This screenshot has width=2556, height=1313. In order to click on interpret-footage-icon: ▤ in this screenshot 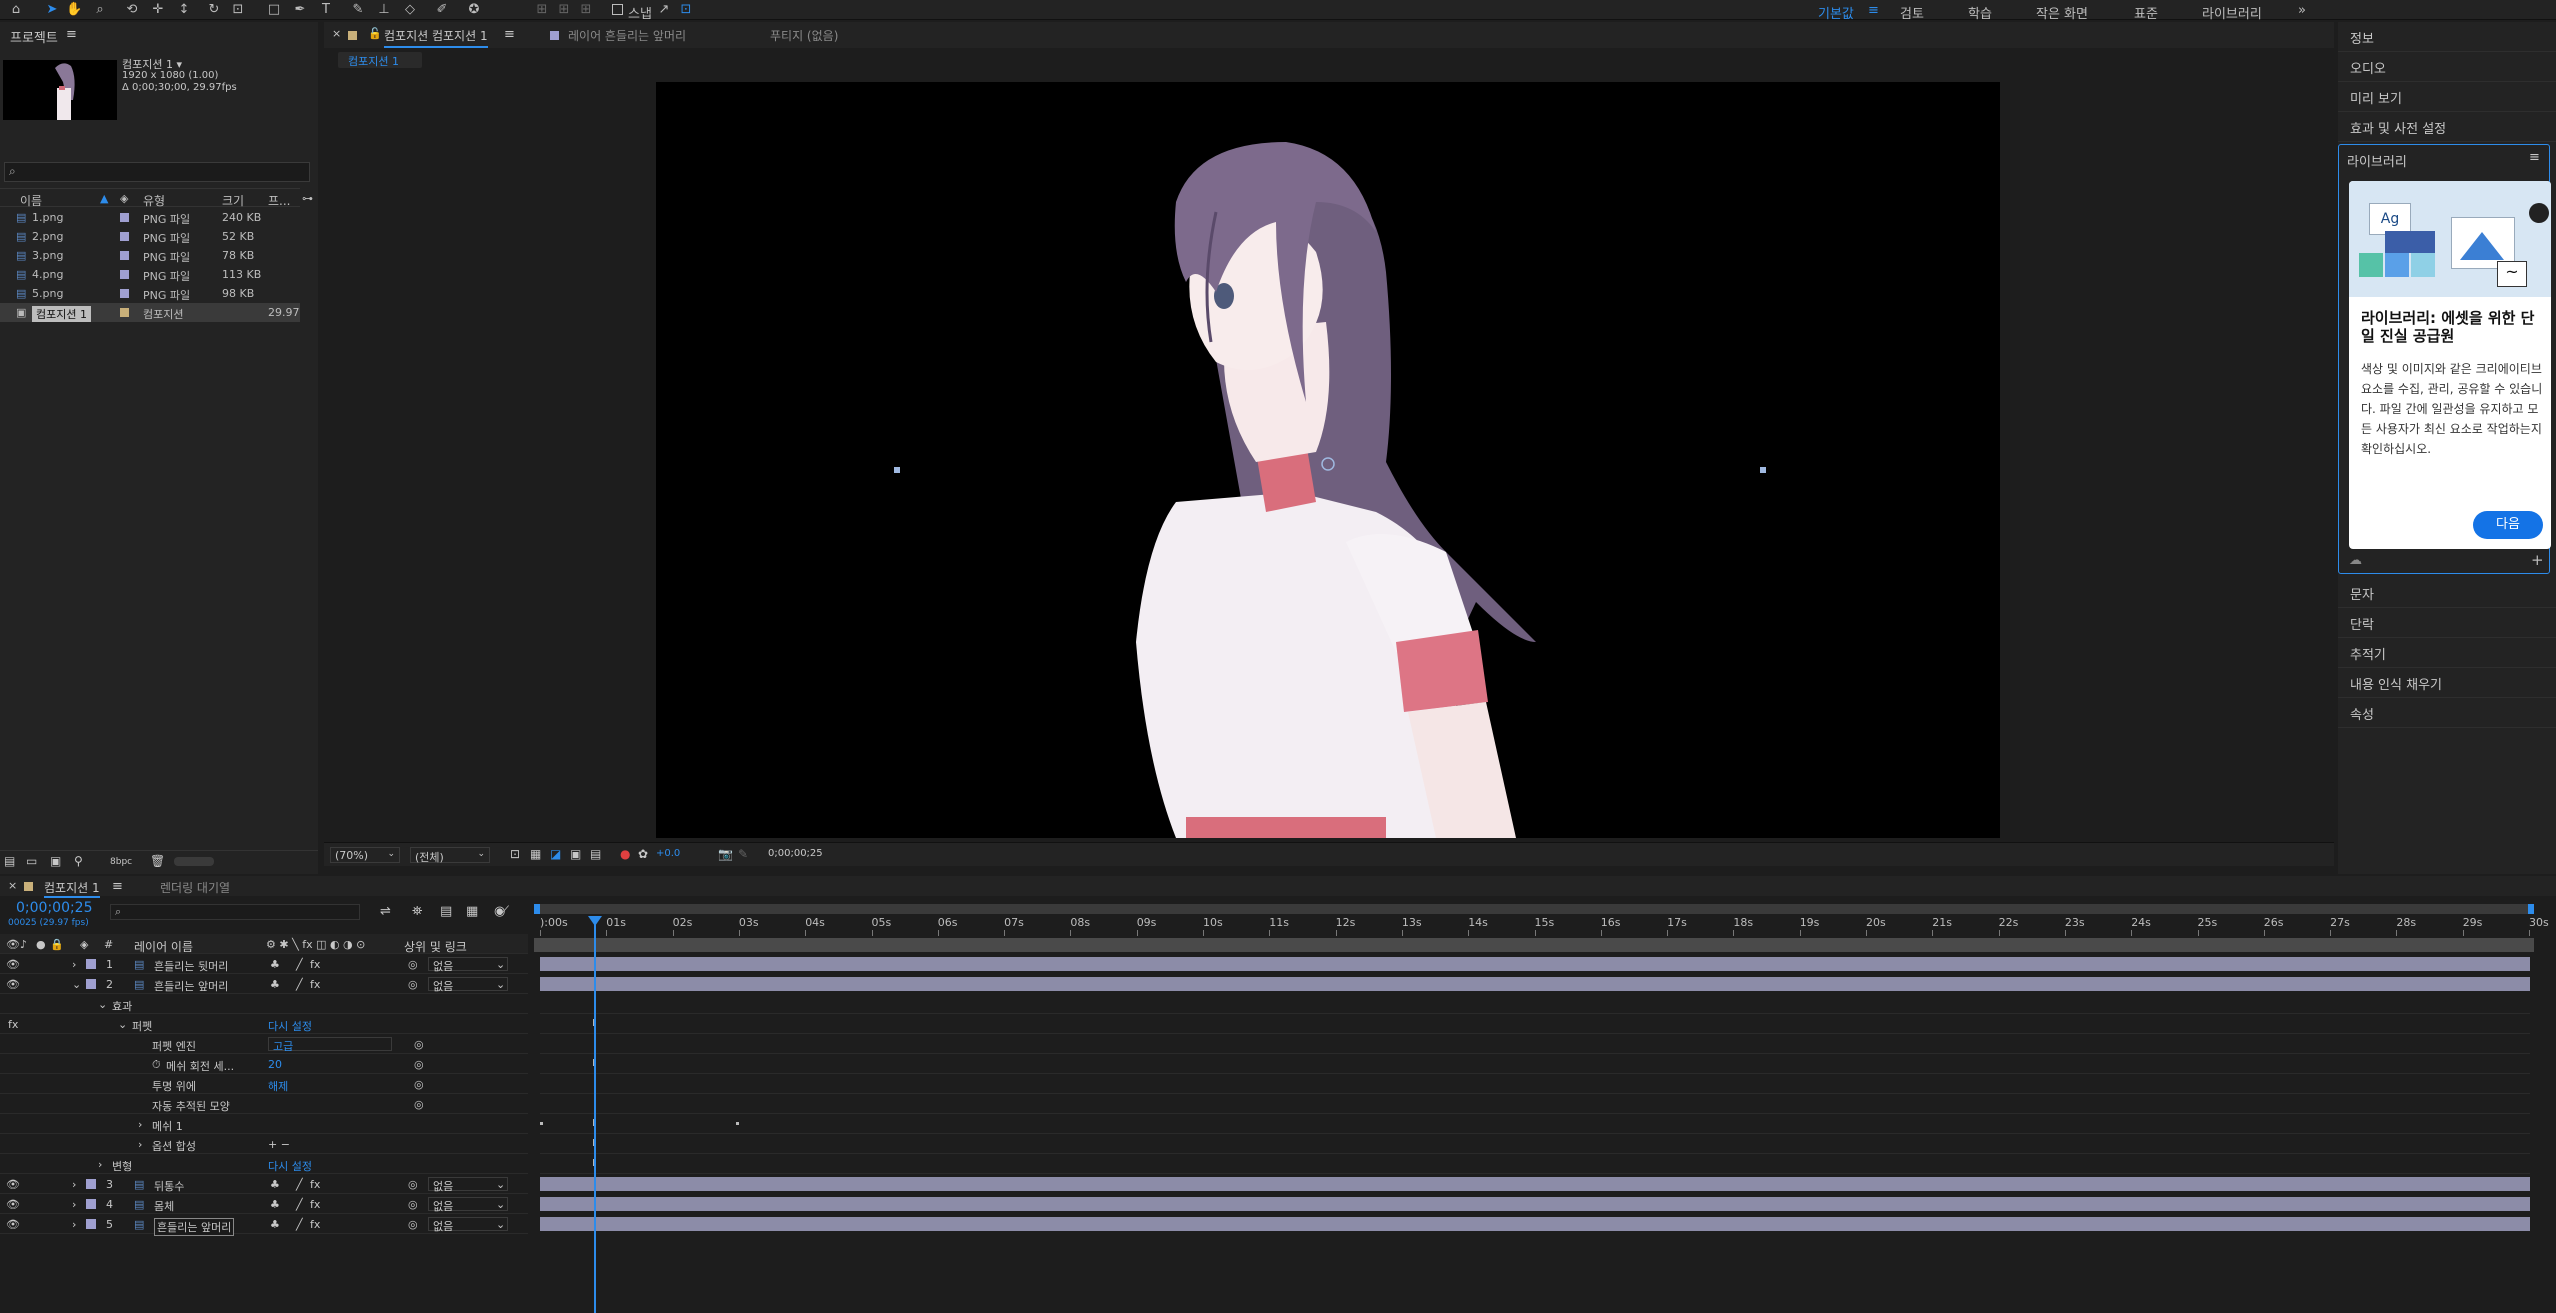, I will do `click(9, 861)`.